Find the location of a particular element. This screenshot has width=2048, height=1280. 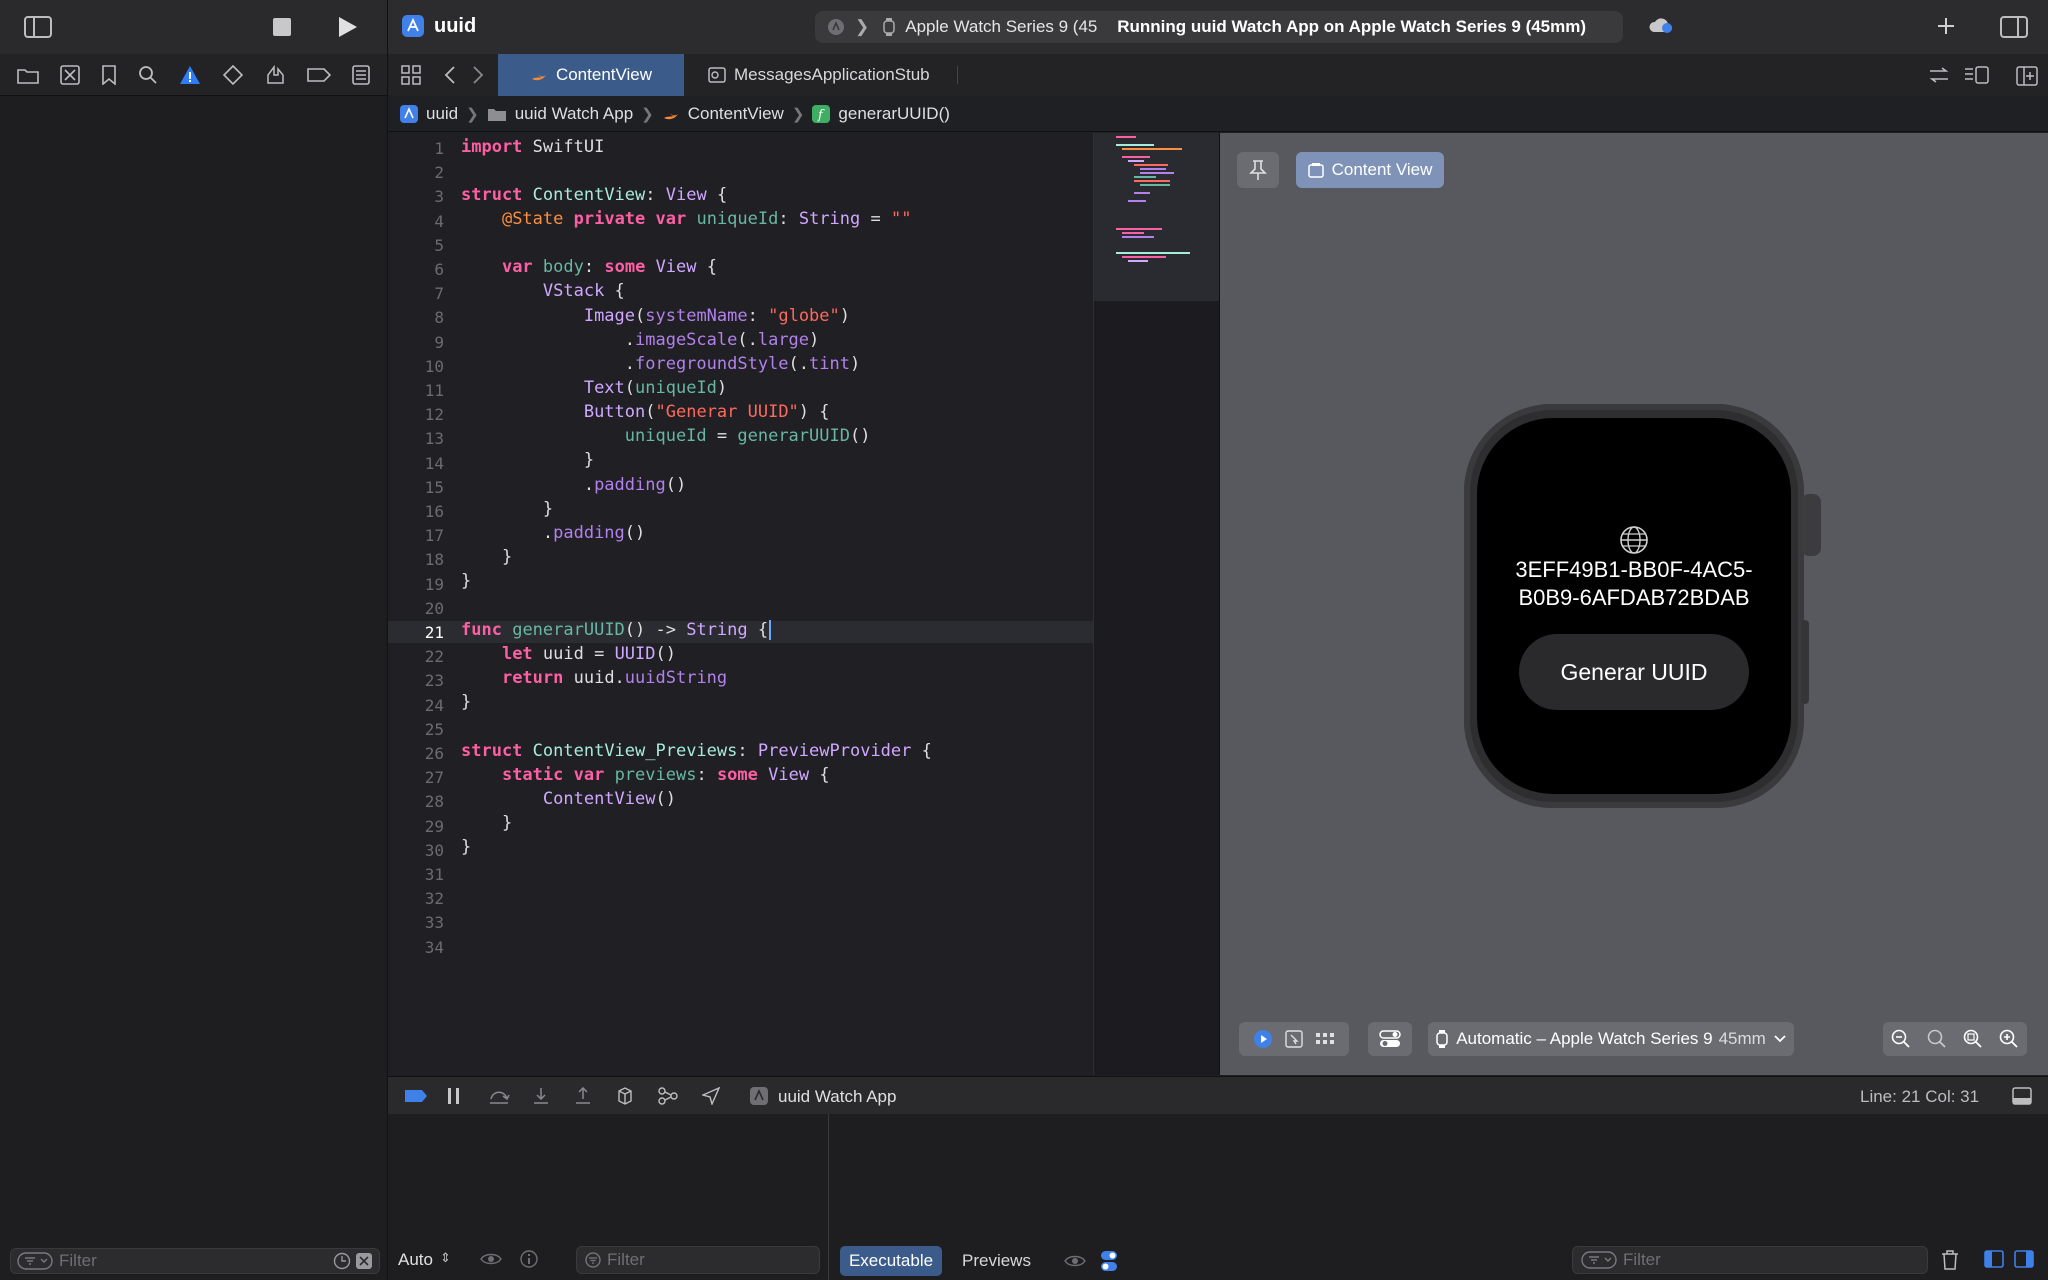

tab-previews: Previews is located at coordinates (996, 1261).